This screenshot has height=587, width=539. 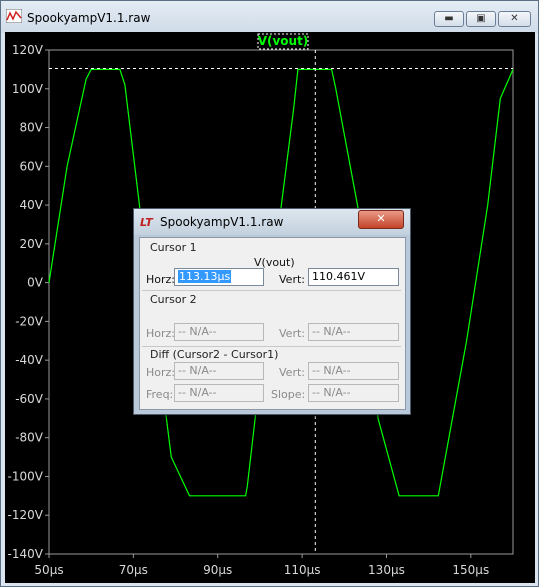 What do you see at coordinates (173, 247) in the screenshot?
I see `cursor1-group-label: Cursor 1` at bounding box center [173, 247].